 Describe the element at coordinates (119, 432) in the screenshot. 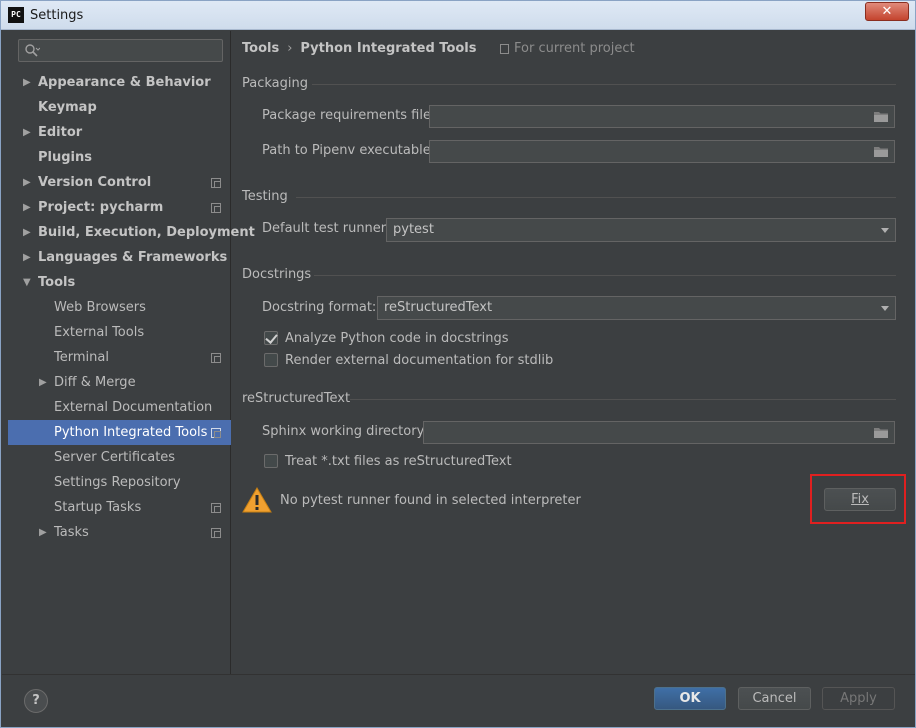

I see `sidebar-item-python-integrated-tools: Python Integrated Tools` at that location.